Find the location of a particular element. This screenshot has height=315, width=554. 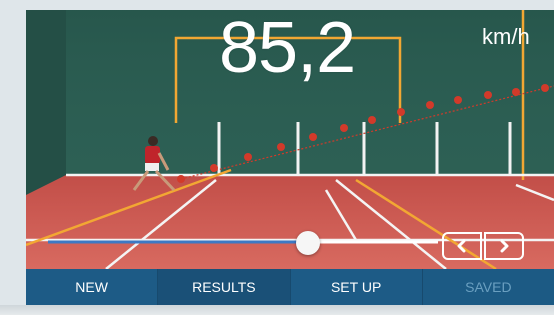

speed-readout: 85,2 is located at coordinates (287, 49).